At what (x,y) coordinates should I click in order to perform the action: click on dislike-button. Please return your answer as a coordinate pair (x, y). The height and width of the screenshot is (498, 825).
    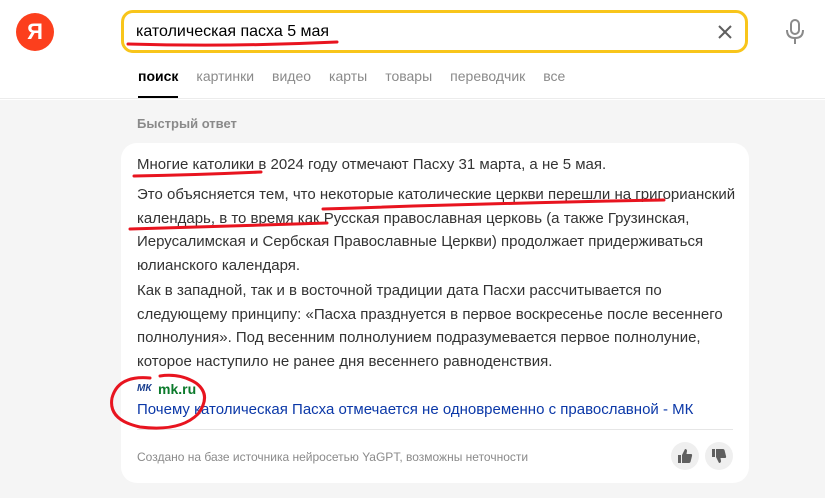
    Looking at the image, I should click on (719, 456).